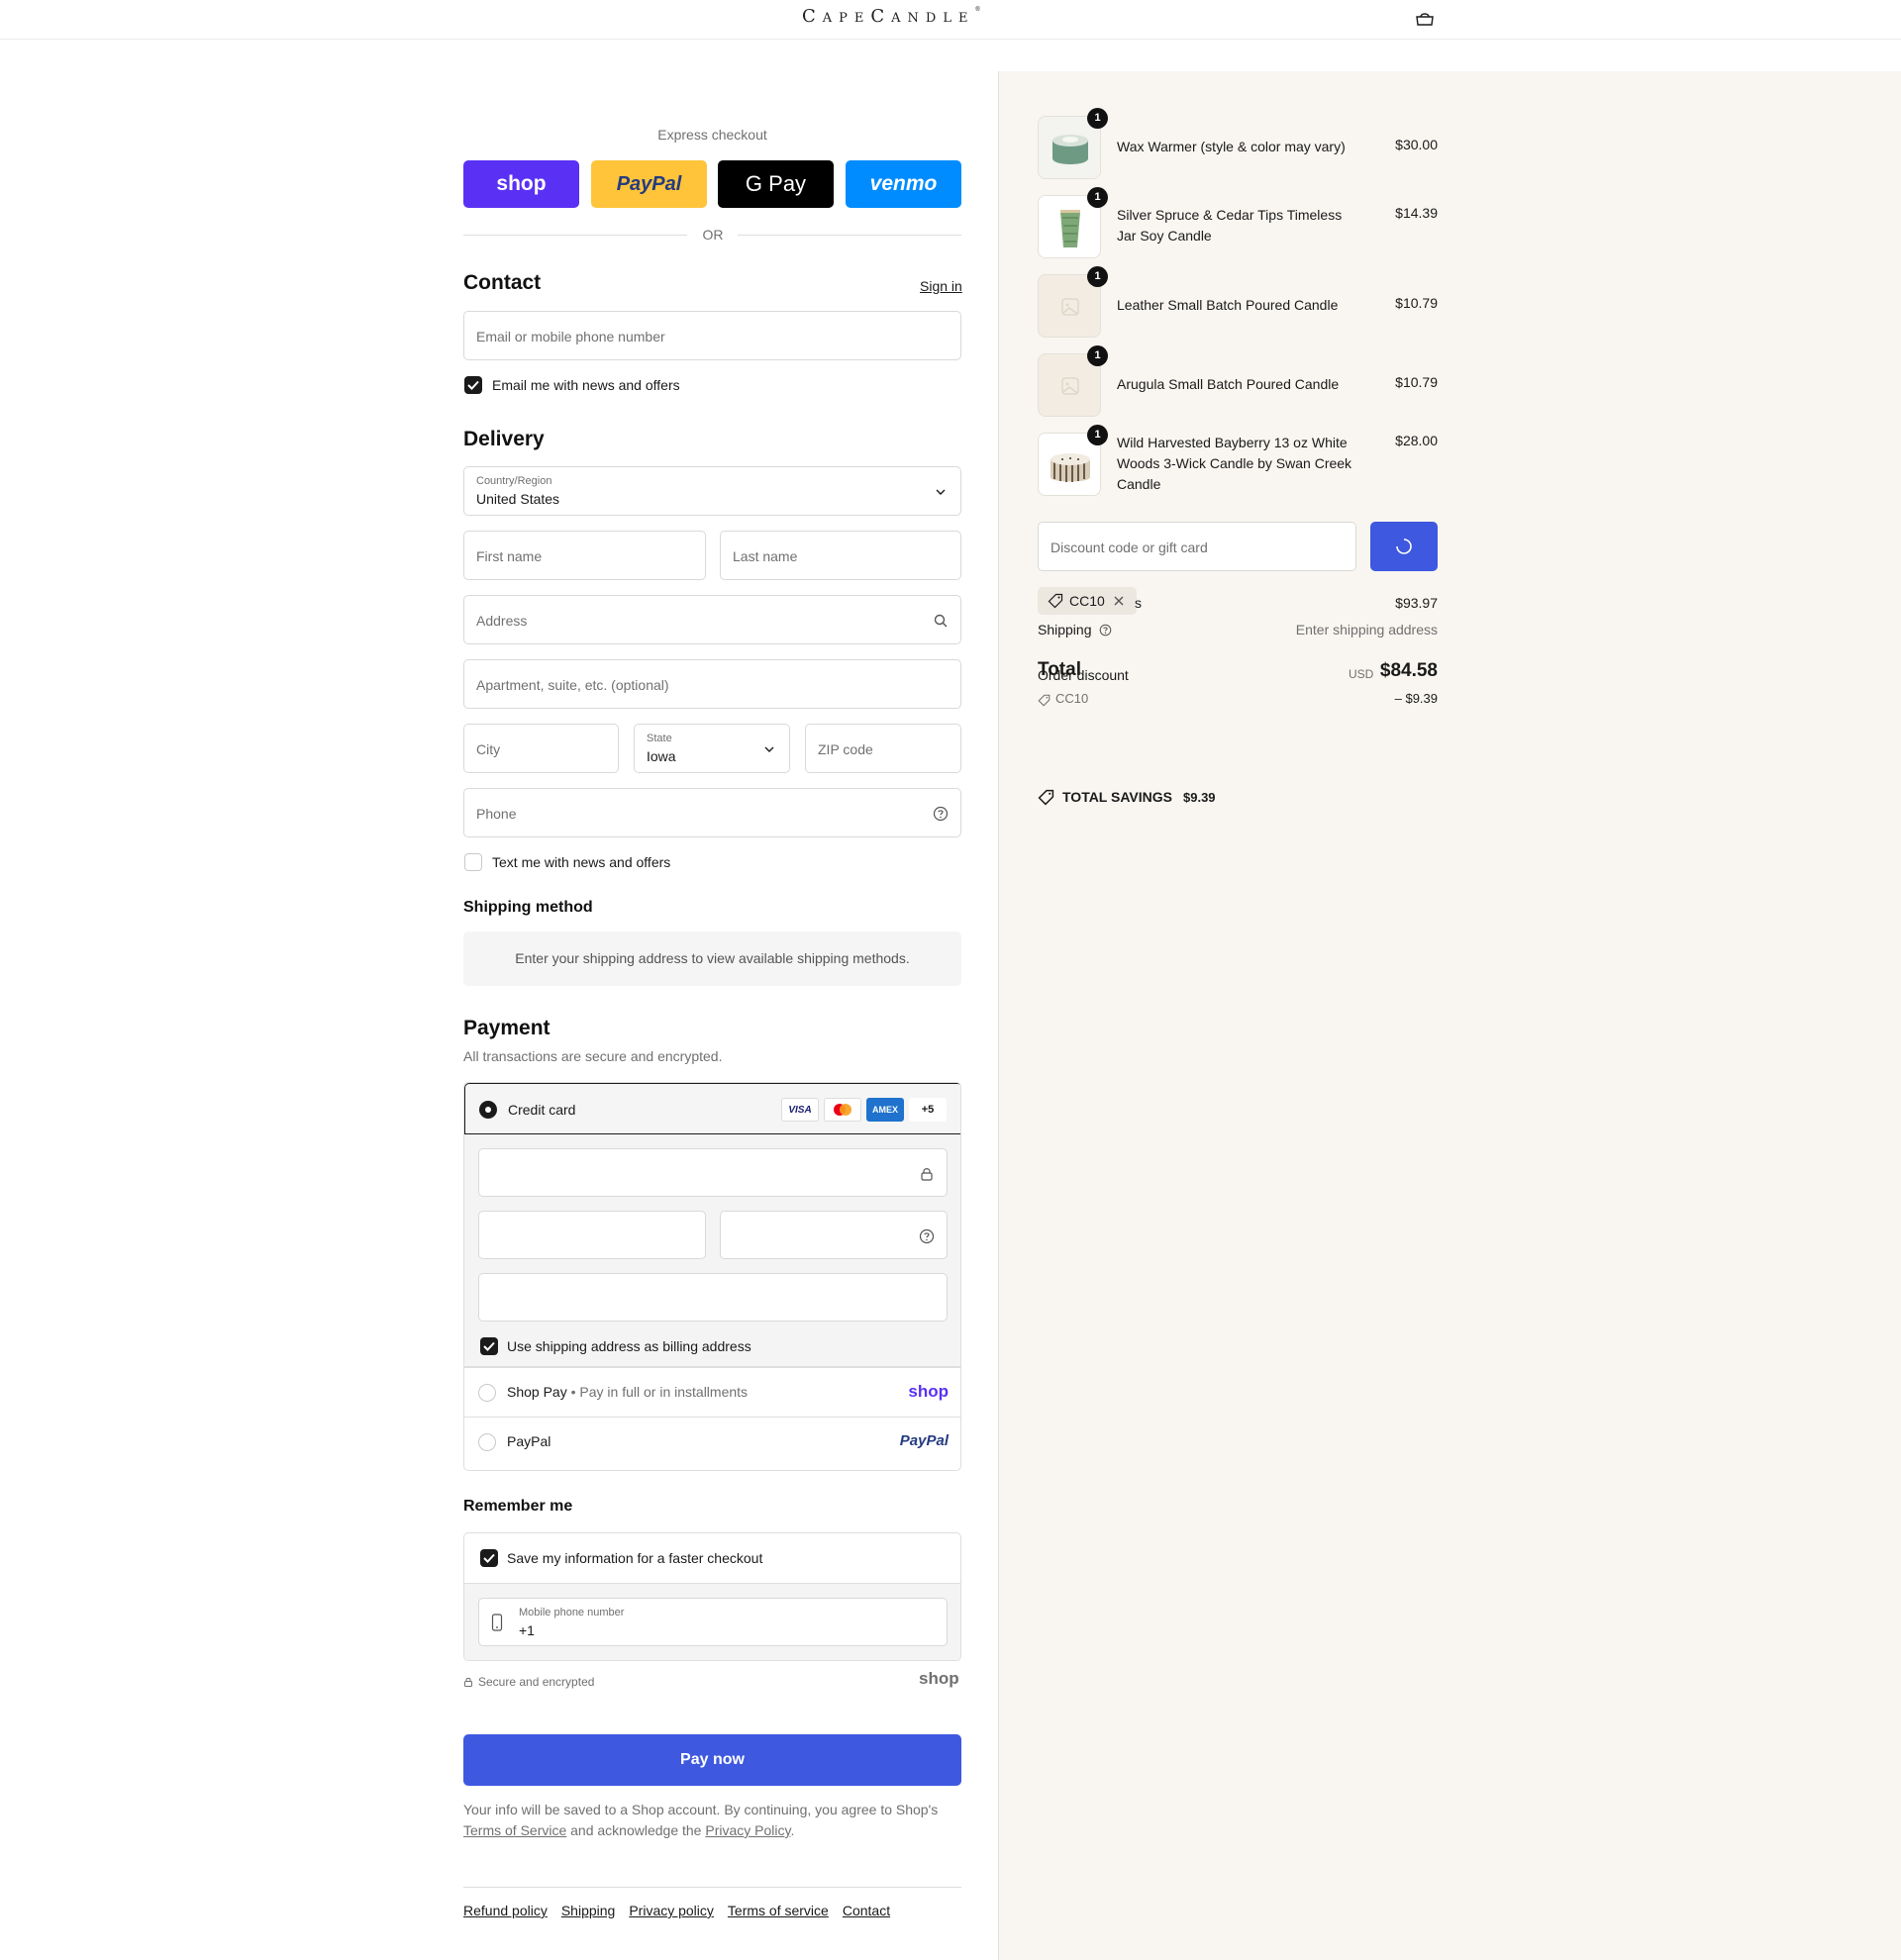  I want to click on total-value: $84.58, so click(1408, 670).